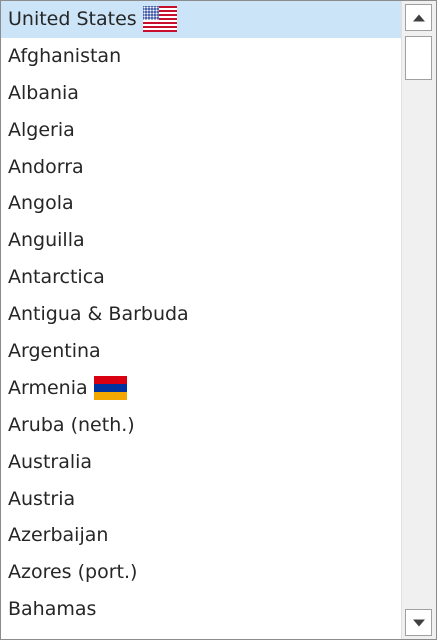 Image resolution: width=437 pixels, height=640 pixels. Describe the element at coordinates (201, 572) in the screenshot. I see `list-item-azores: Azores (port.)` at that location.